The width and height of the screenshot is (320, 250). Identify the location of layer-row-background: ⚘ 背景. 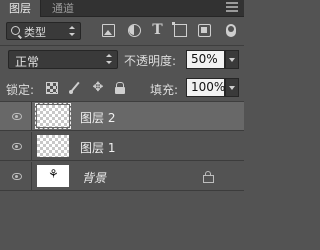
(122, 176).